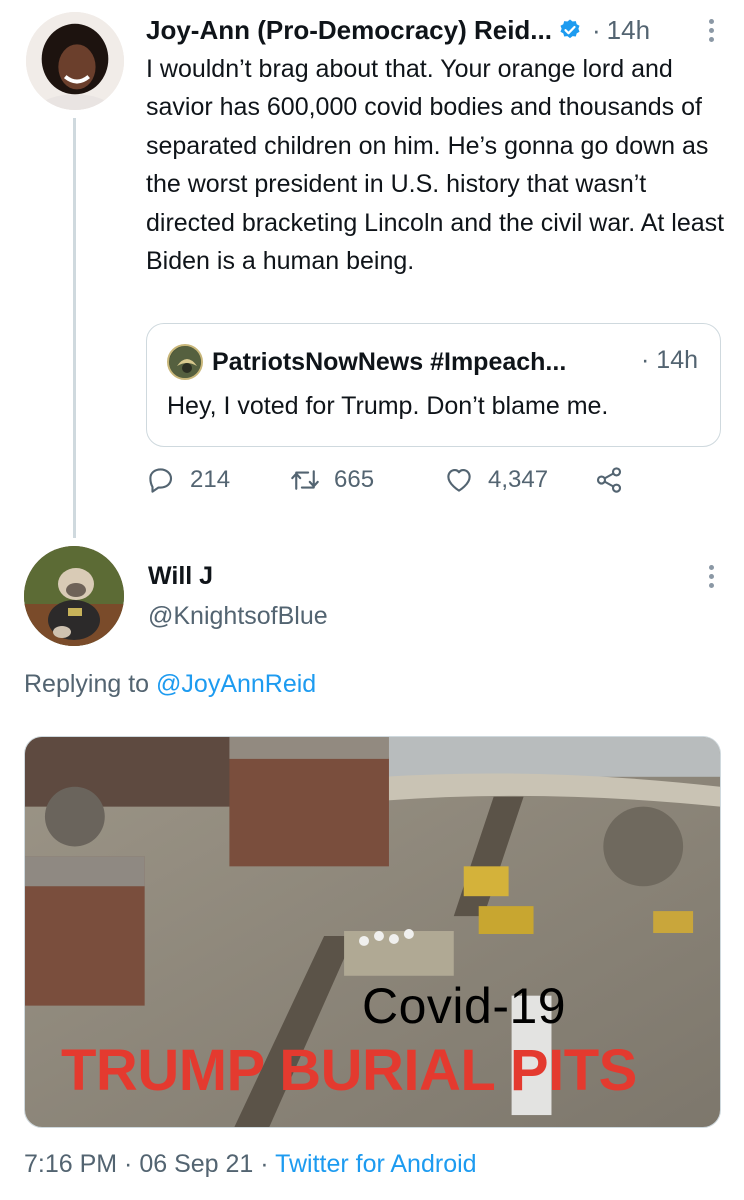 Image resolution: width=744 pixels, height=1200 pixels. Describe the element at coordinates (210, 479) in the screenshot. I see `reply-count: 214` at that location.